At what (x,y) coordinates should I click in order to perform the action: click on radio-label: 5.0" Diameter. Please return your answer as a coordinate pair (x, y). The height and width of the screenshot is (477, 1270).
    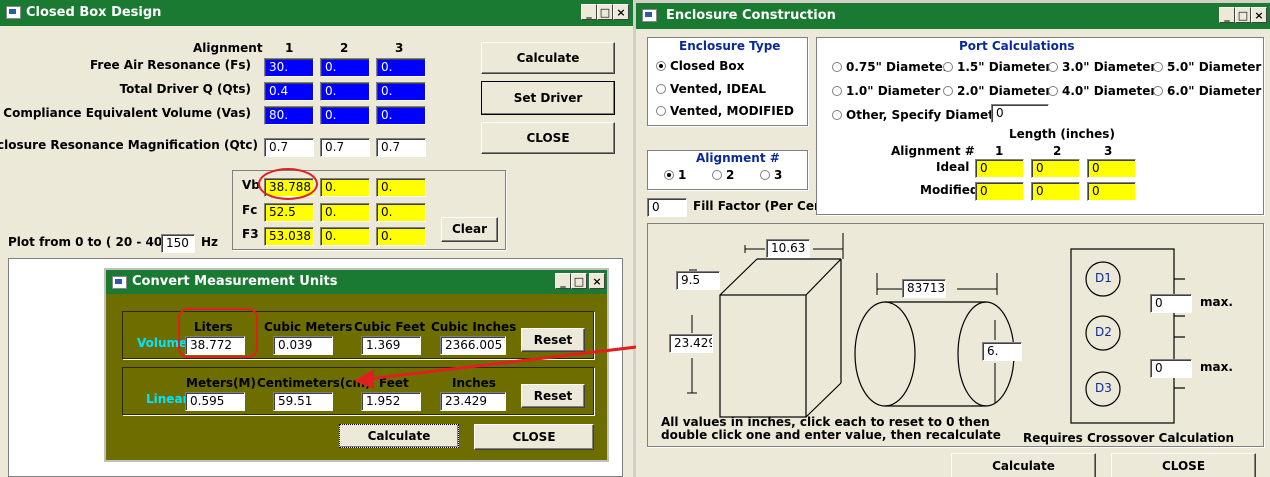
    Looking at the image, I should click on (1214, 67).